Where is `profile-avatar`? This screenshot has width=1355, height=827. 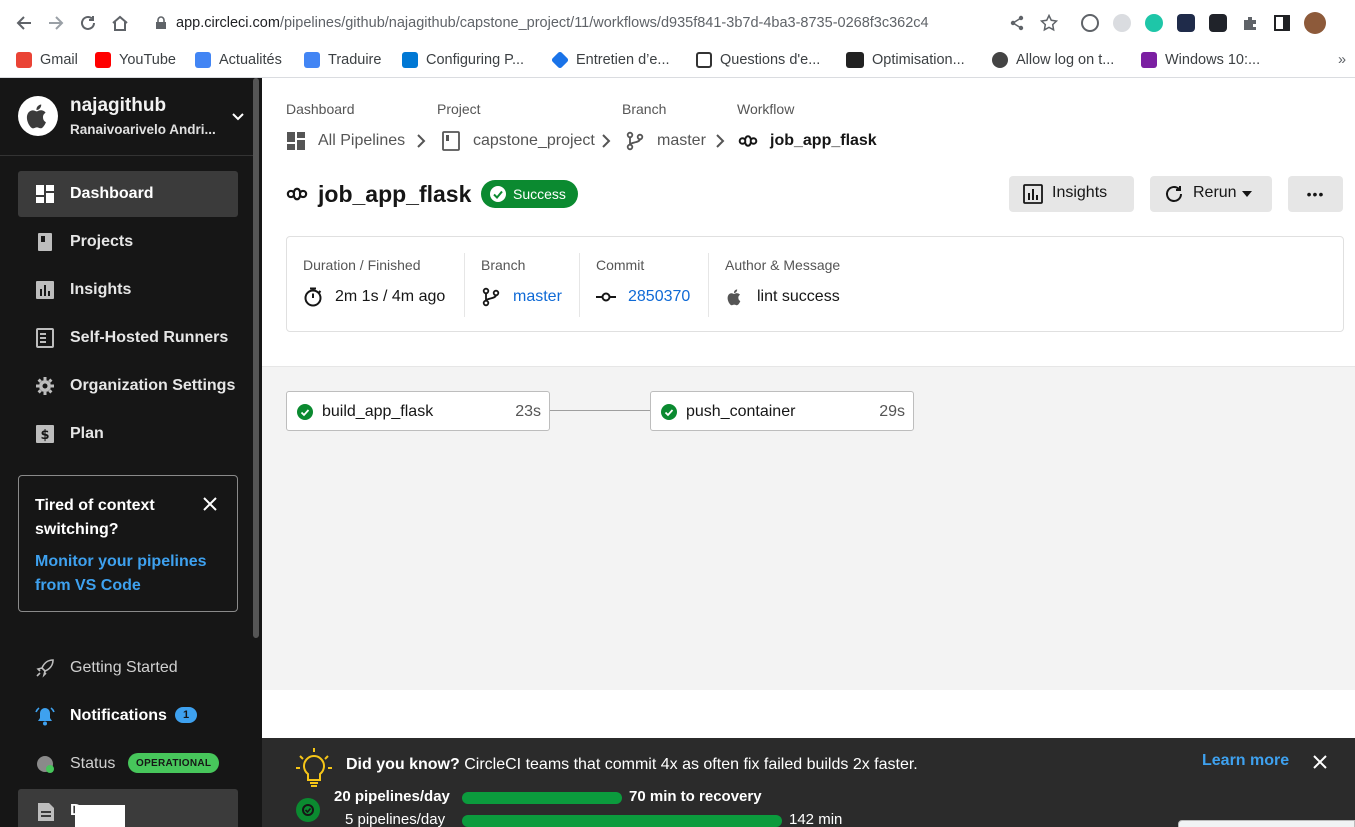 profile-avatar is located at coordinates (1315, 23).